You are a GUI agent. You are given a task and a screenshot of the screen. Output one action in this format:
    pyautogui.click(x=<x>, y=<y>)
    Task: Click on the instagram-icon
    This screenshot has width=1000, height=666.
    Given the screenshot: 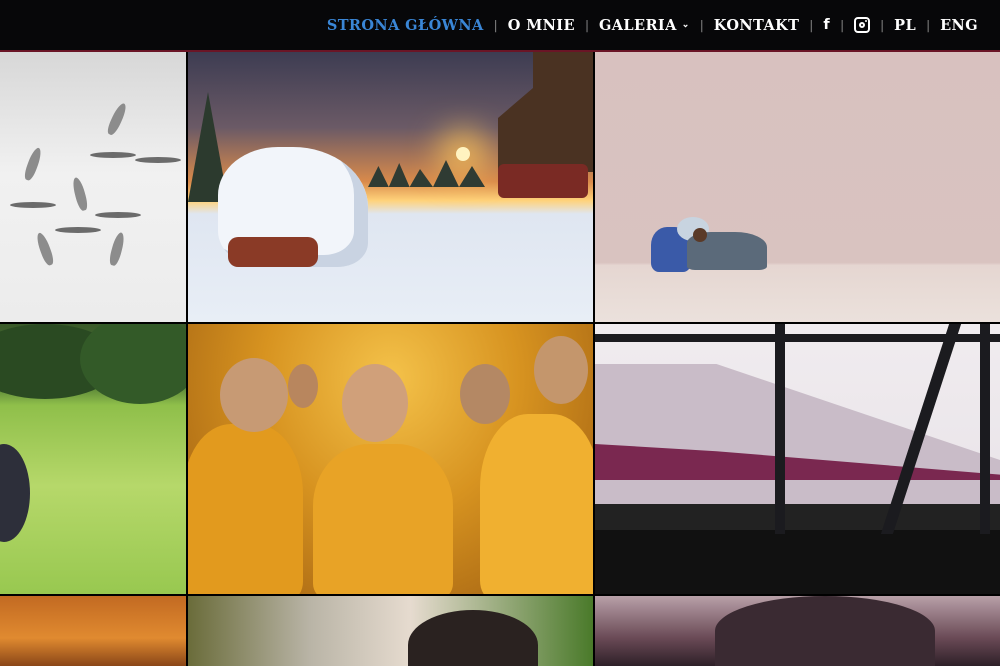 What is the action you would take?
    pyautogui.click(x=862, y=25)
    